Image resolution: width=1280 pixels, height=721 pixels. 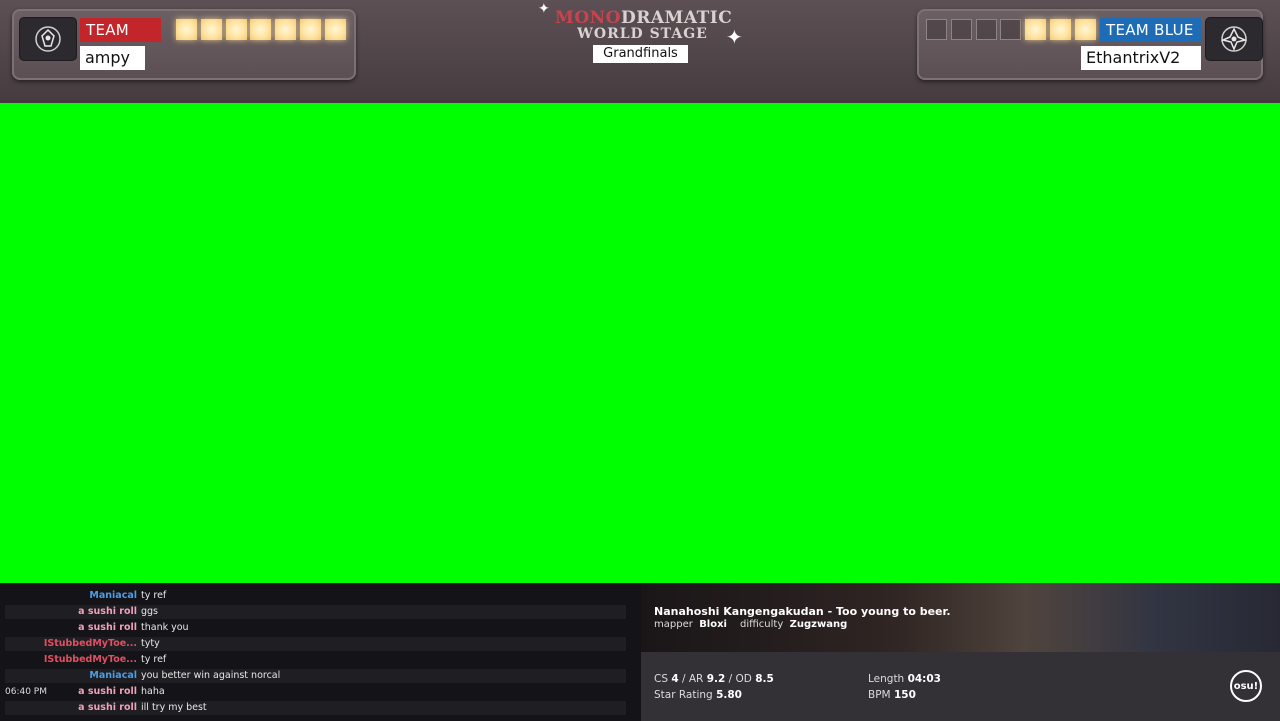 I want to click on chat-message: Maniacal ty ref, so click(x=315, y=596).